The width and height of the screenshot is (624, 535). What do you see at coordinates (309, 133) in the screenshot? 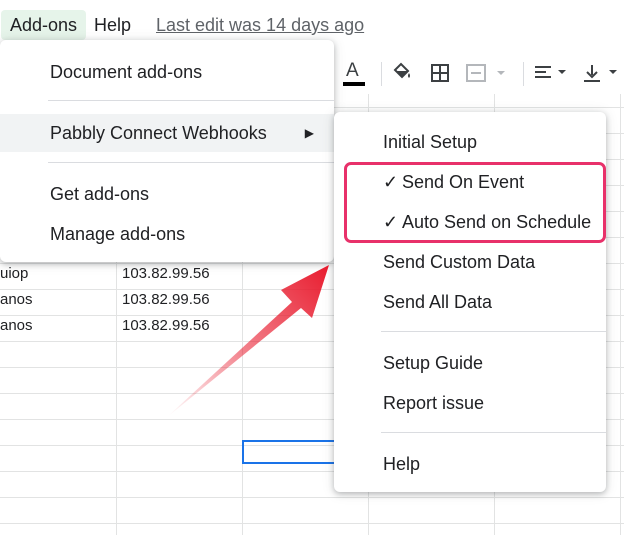
I see `submenu-arrow-icon: ▶` at bounding box center [309, 133].